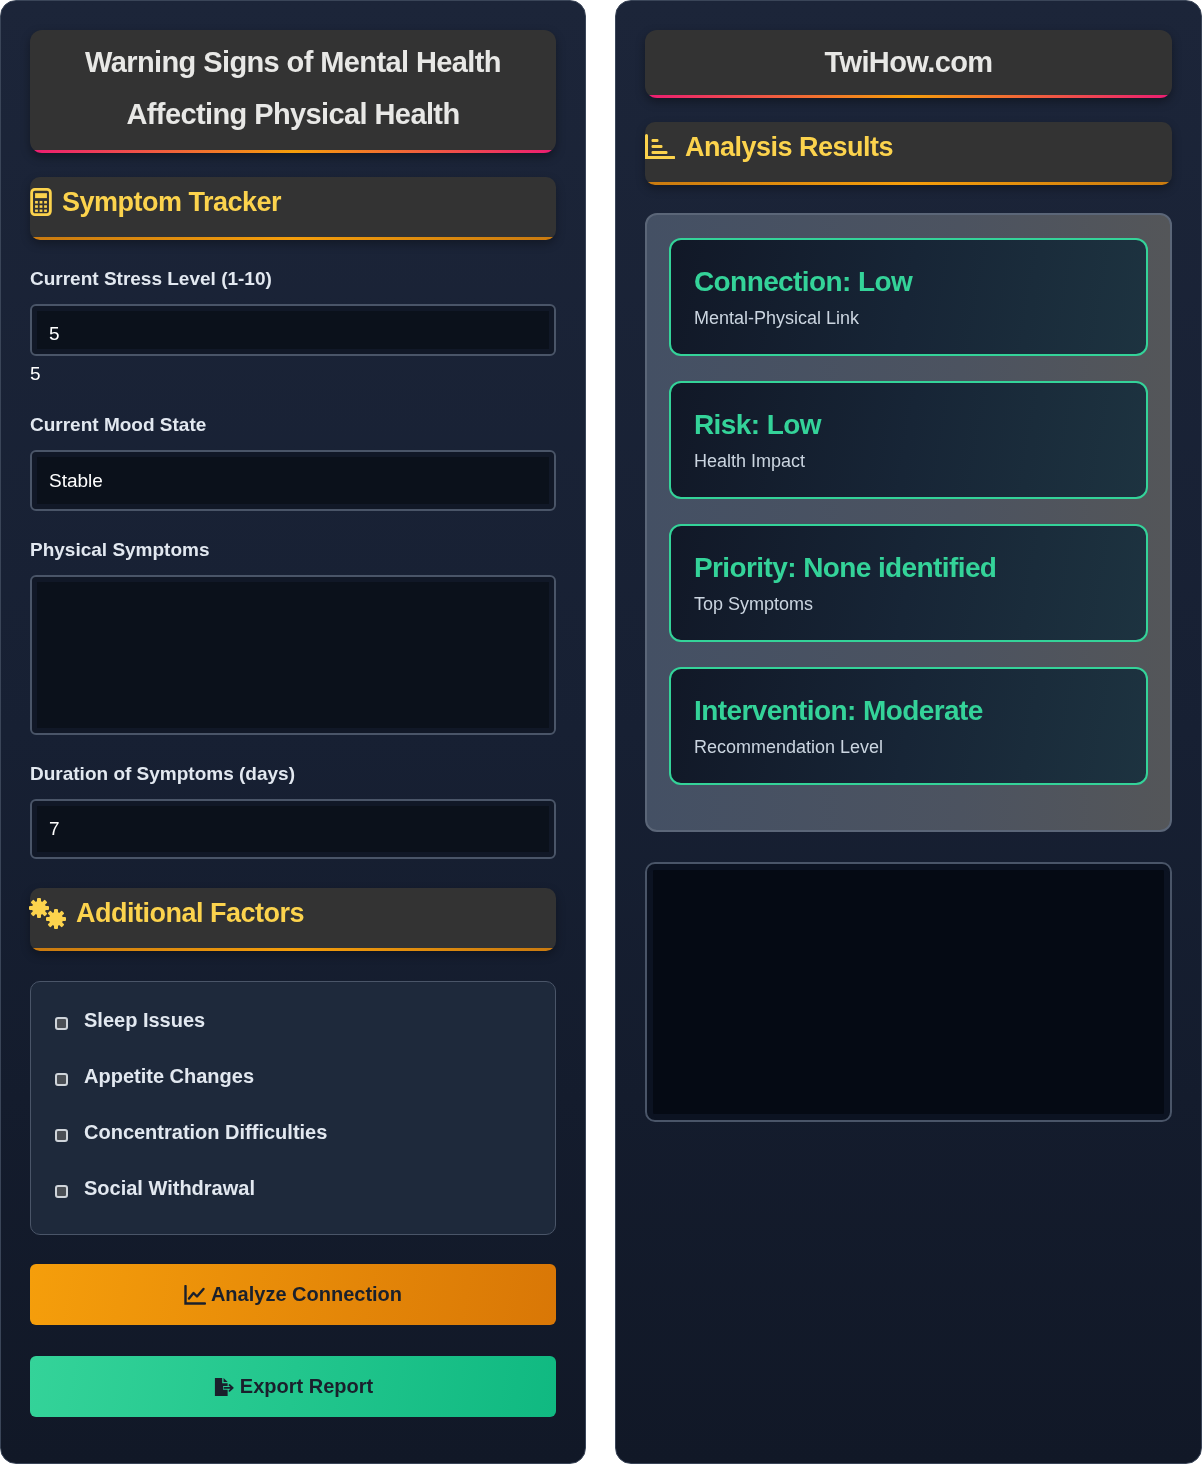 This screenshot has height=1464, width=1202. What do you see at coordinates (908, 64) in the screenshot?
I see `site-title: TwiHow.com` at bounding box center [908, 64].